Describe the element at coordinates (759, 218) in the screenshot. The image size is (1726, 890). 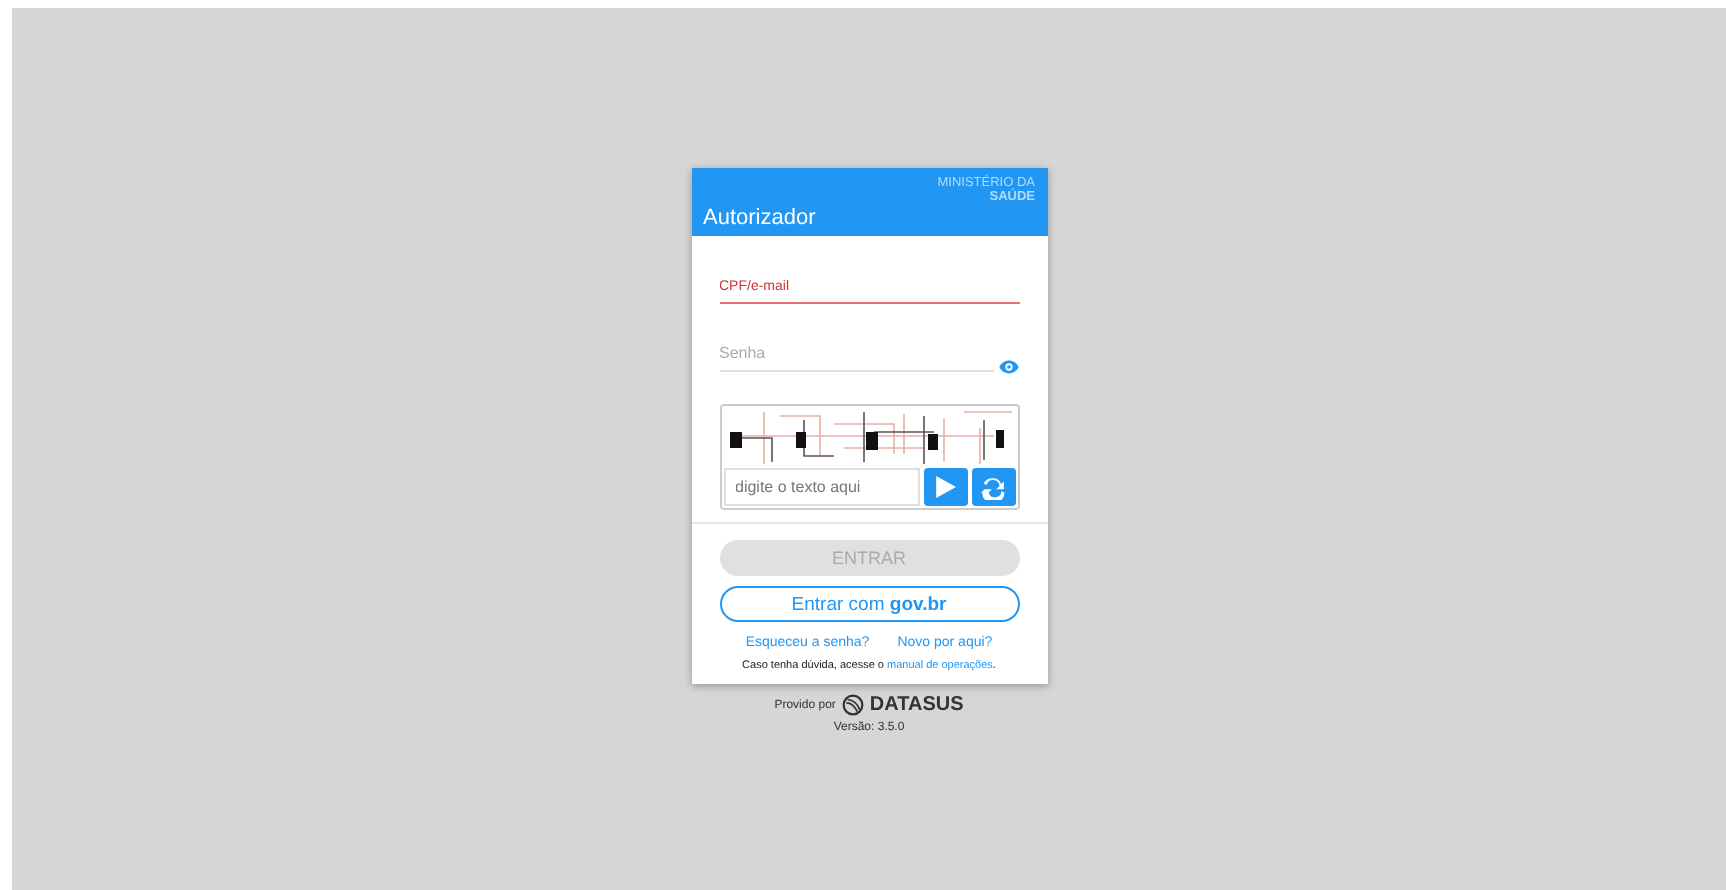
I see `app-title: Autorizador` at that location.